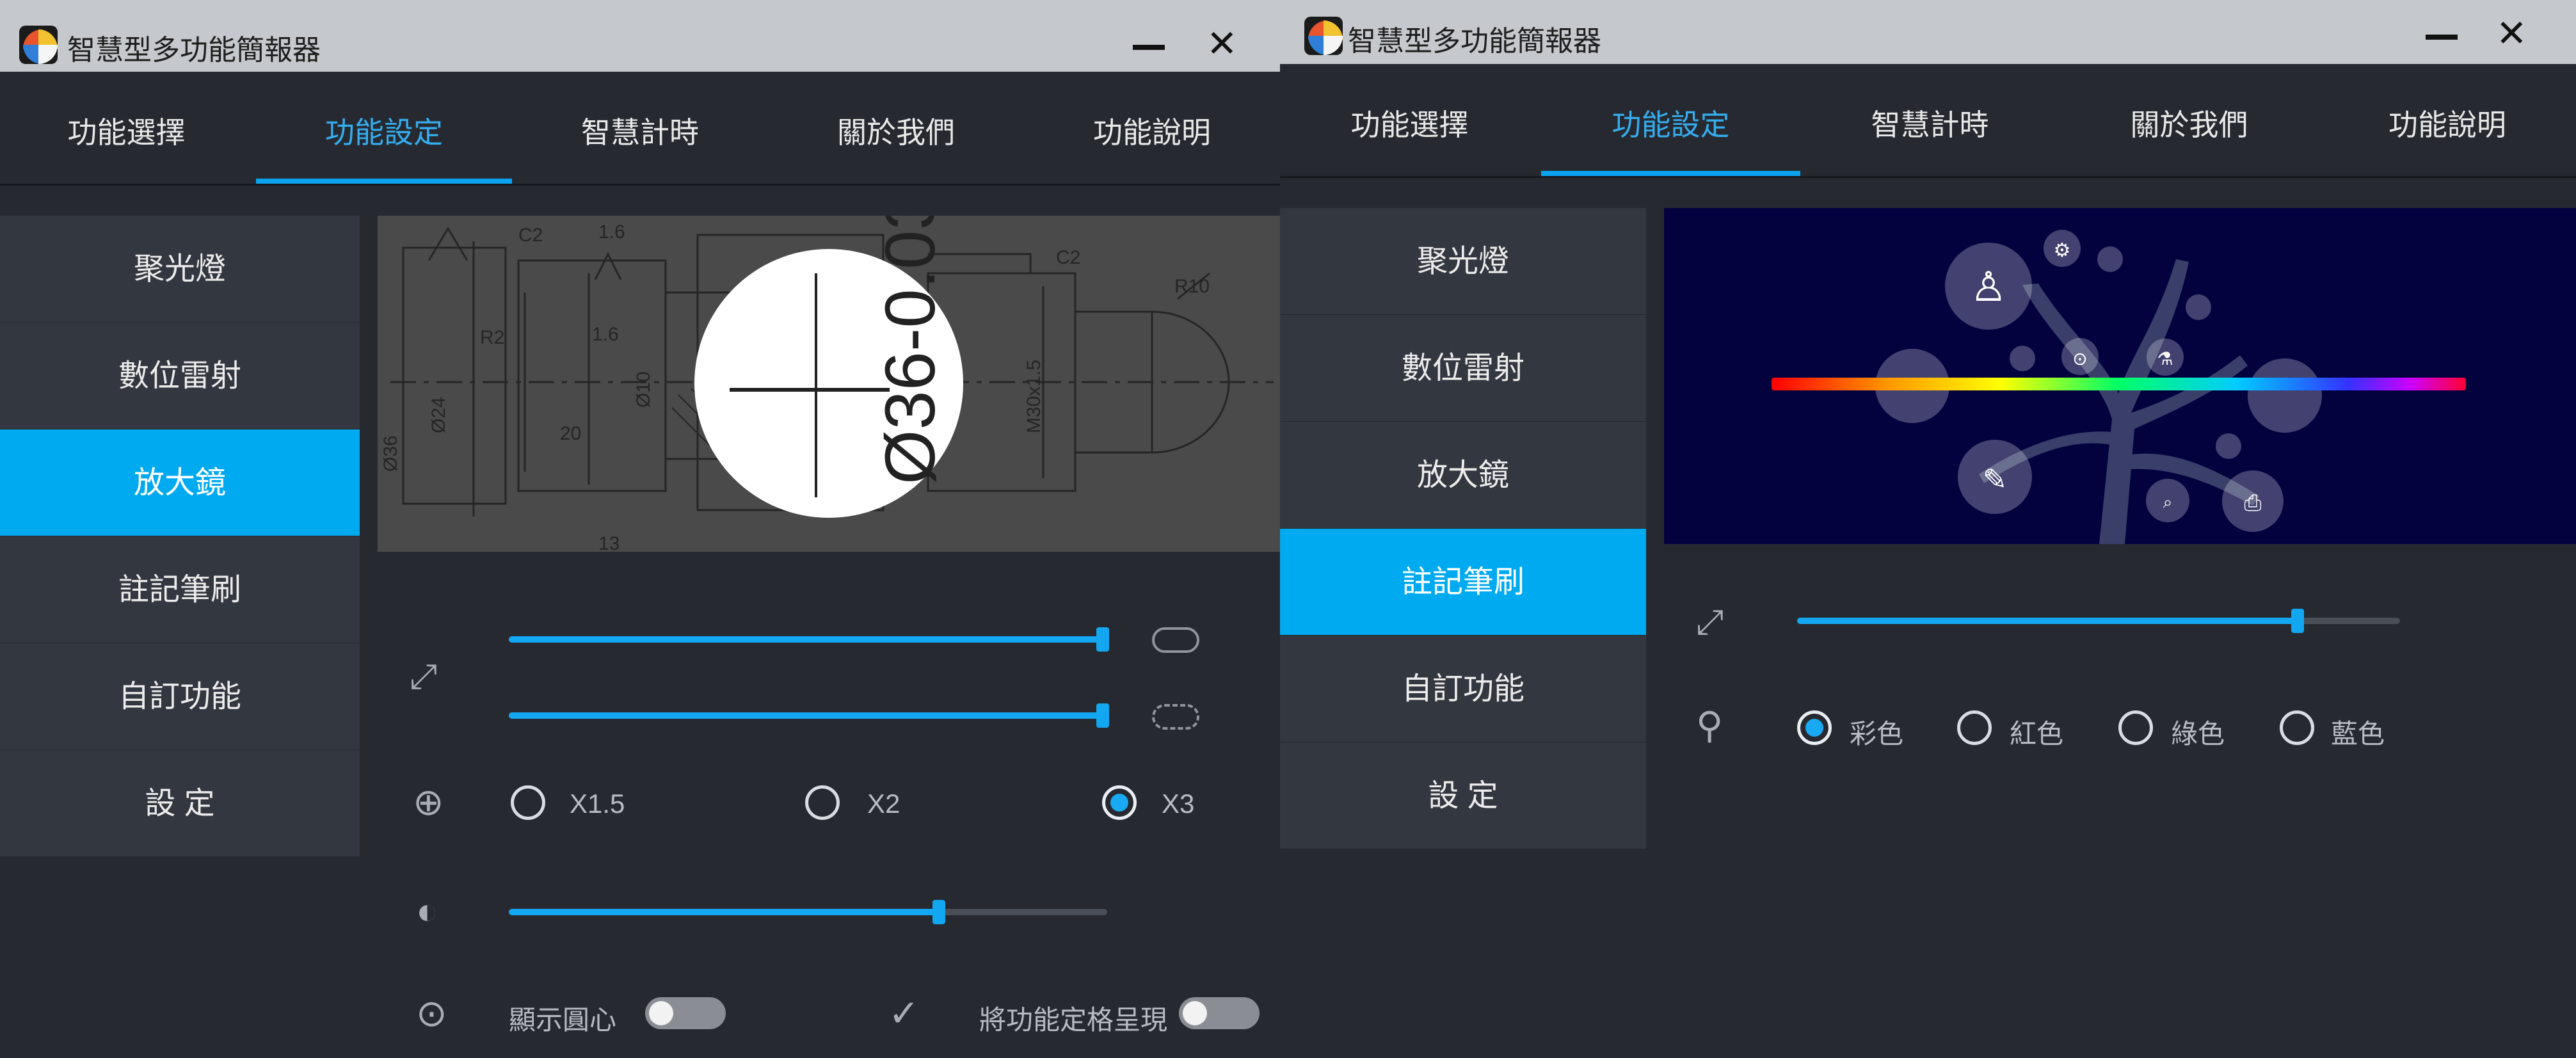  Describe the element at coordinates (2358, 734) in the screenshot. I see `color-option-label: 藍色` at that location.